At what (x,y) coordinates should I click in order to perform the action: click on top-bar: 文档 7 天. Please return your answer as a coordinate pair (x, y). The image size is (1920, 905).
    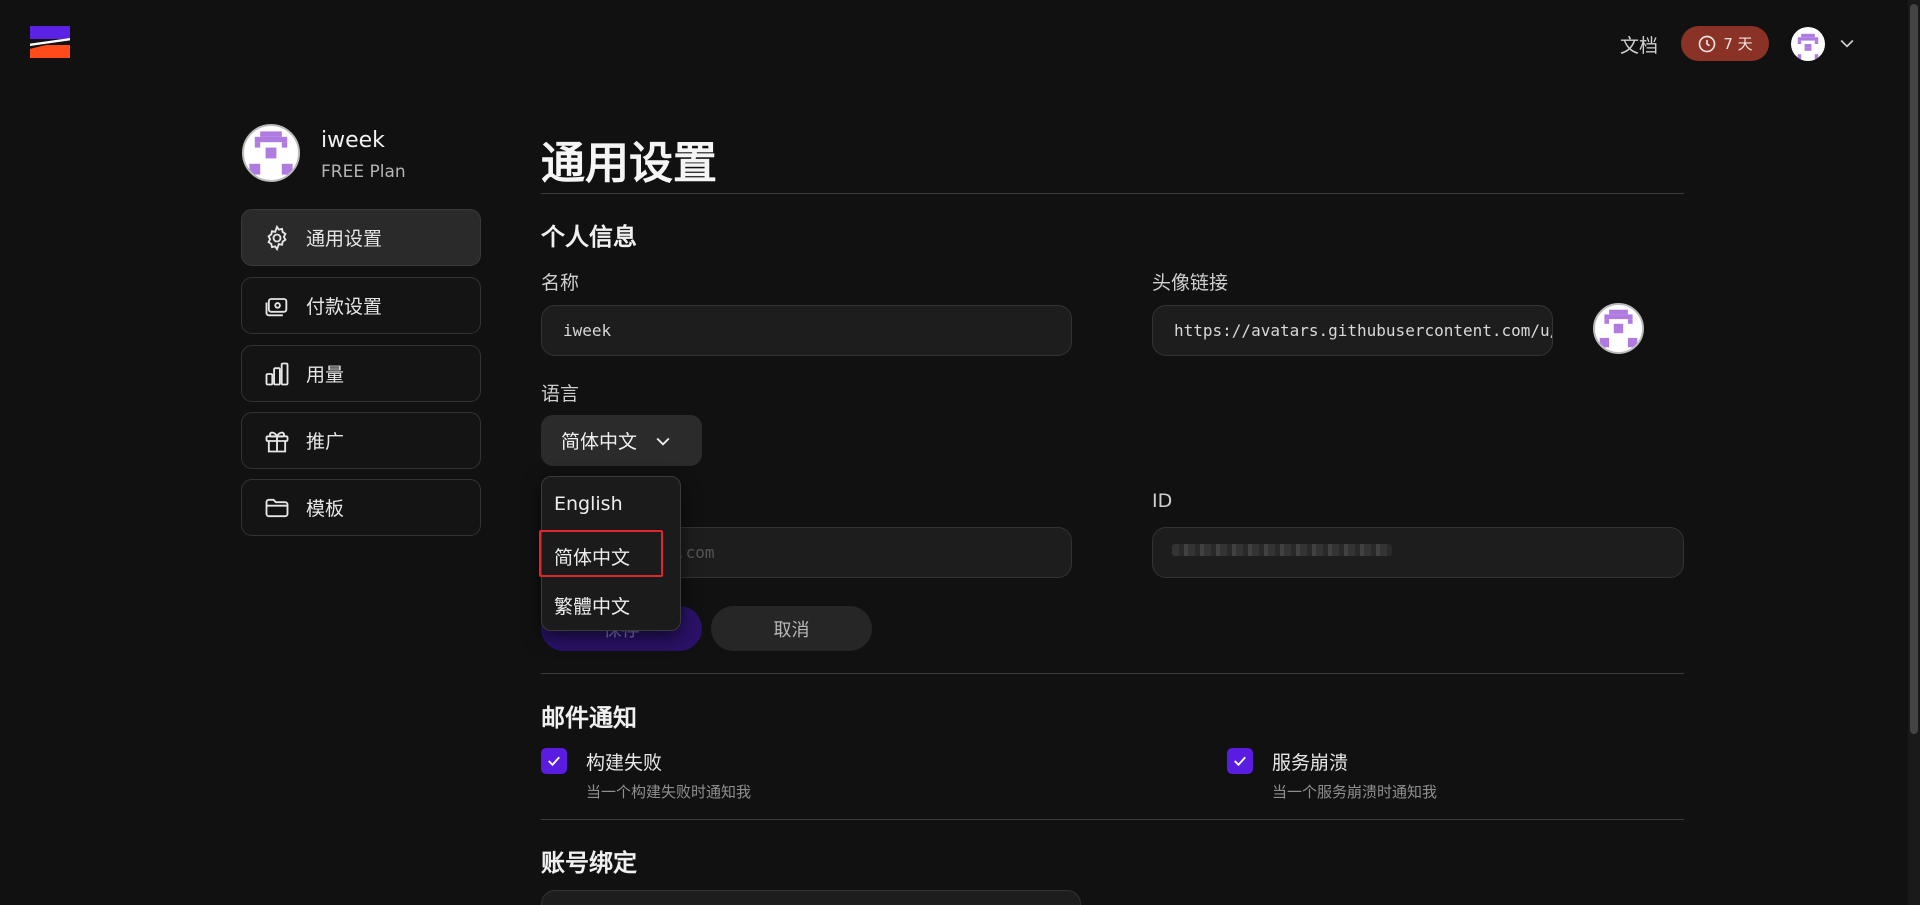
    Looking at the image, I should click on (960, 40).